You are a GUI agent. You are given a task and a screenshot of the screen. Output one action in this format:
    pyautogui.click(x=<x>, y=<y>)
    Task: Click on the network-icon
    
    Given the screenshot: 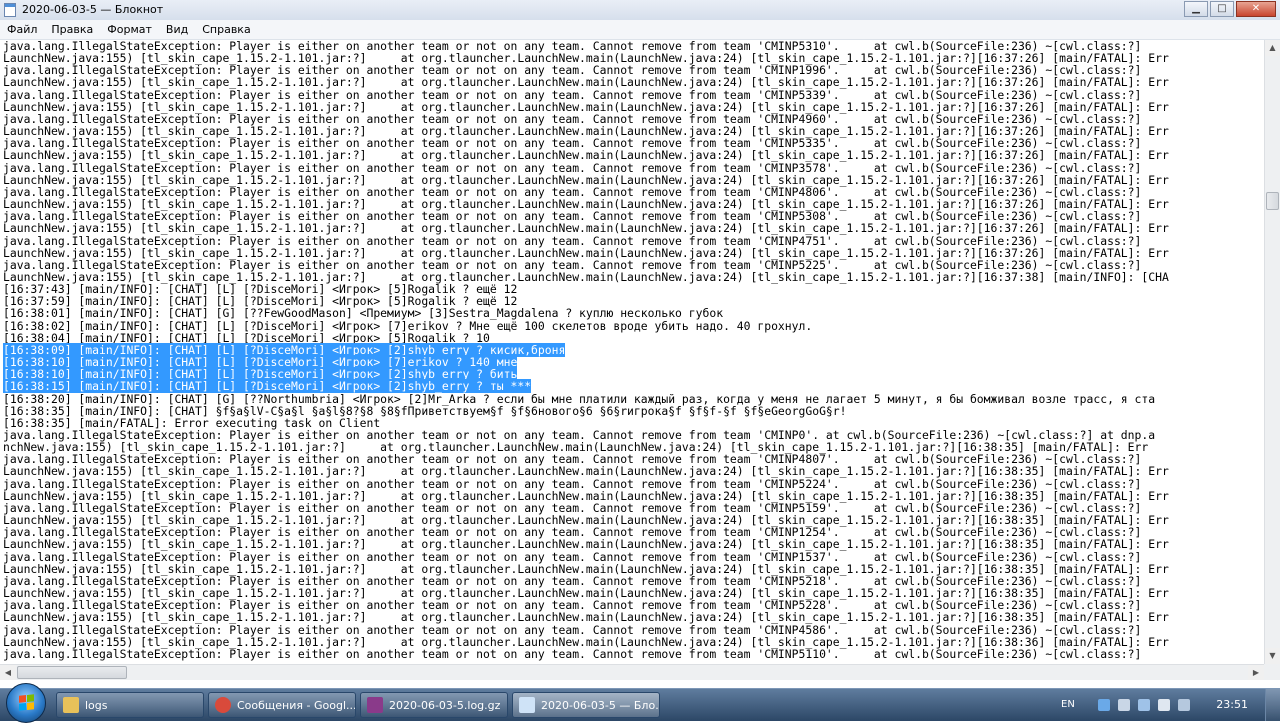 What is the action you would take?
    pyautogui.click(x=1144, y=705)
    